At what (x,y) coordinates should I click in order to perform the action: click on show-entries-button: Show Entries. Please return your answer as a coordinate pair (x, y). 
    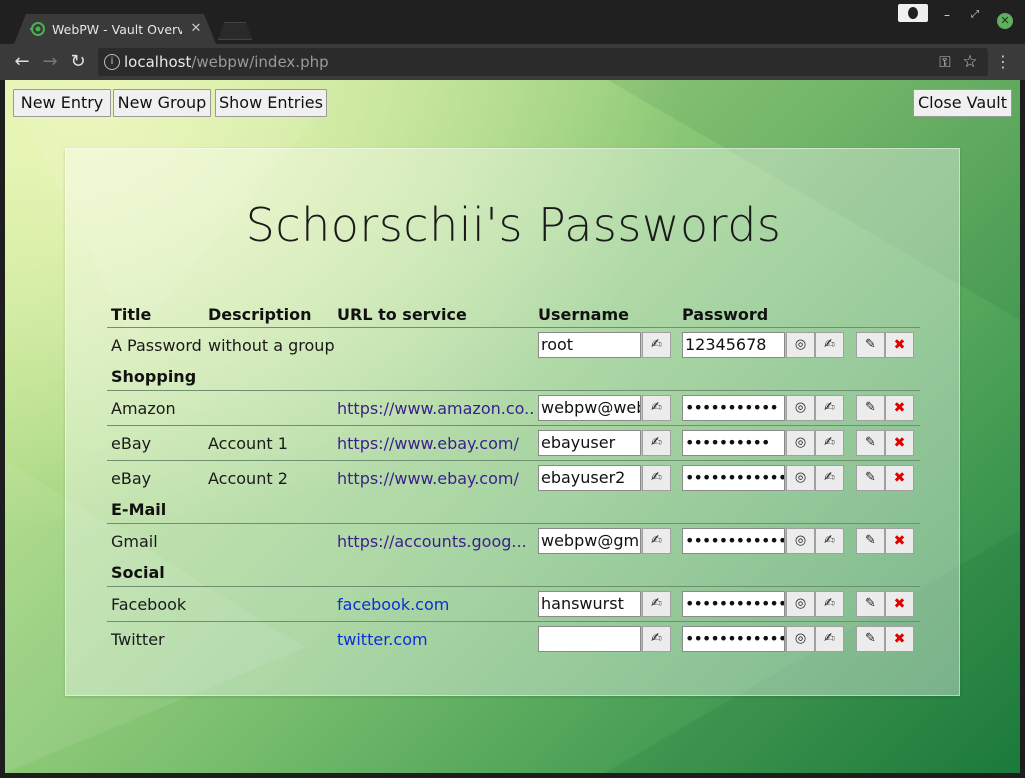
    Looking at the image, I should click on (271, 103).